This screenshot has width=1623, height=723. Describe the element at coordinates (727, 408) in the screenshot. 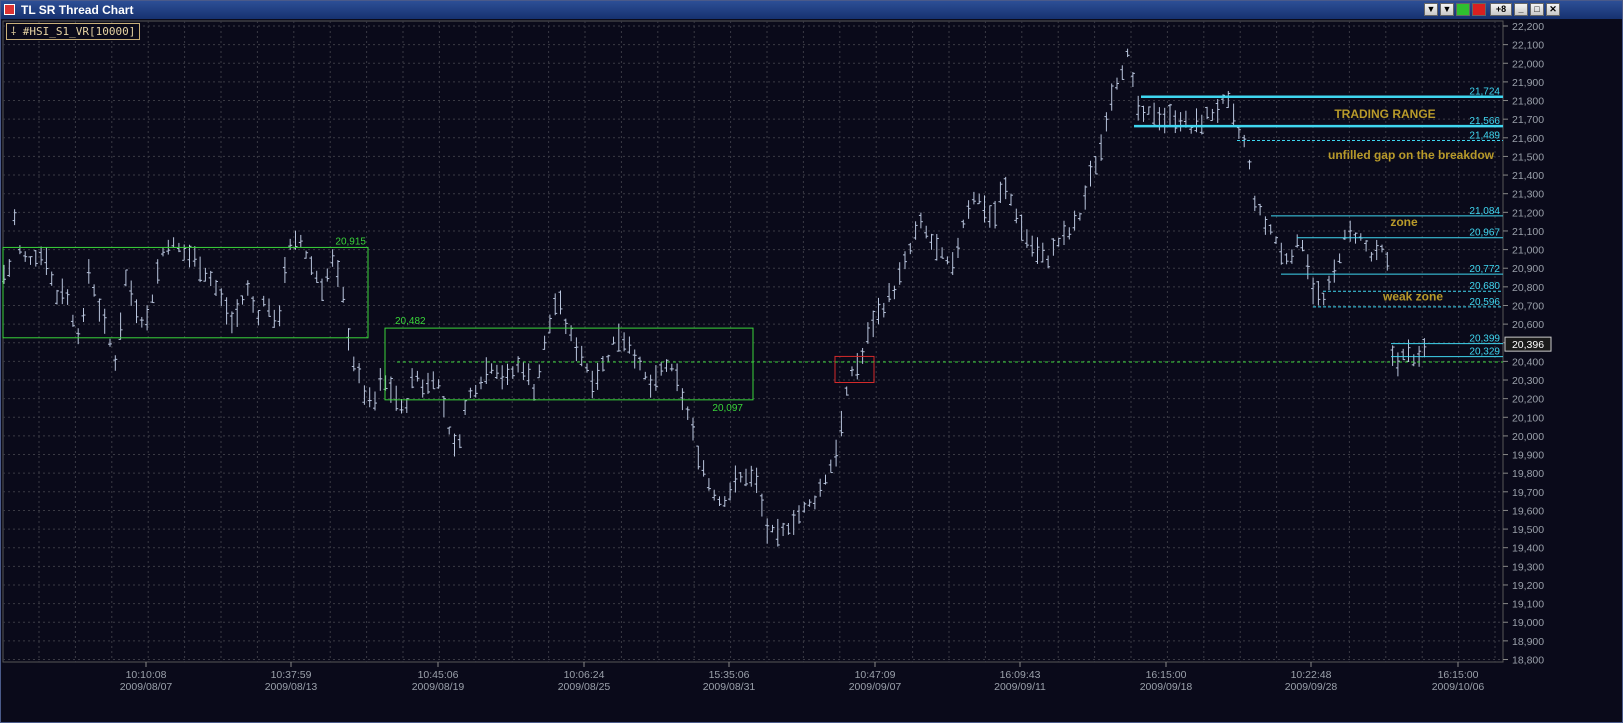

I see `box-label-bottom: 20,097` at that location.